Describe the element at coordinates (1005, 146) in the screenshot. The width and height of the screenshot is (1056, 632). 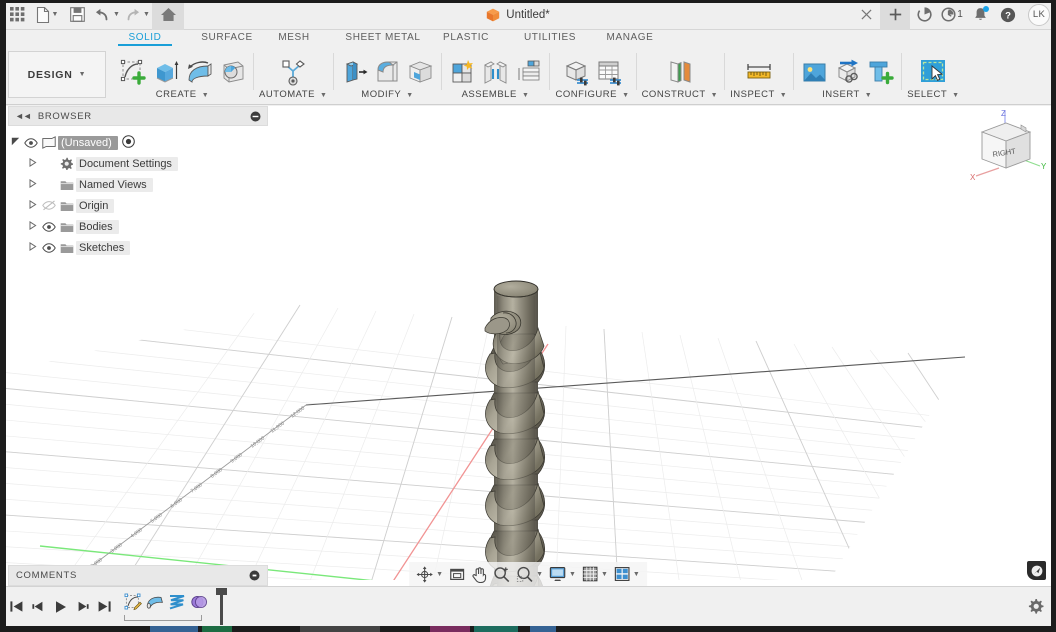
I see `view-cube: X Y Z RIGHT` at that location.